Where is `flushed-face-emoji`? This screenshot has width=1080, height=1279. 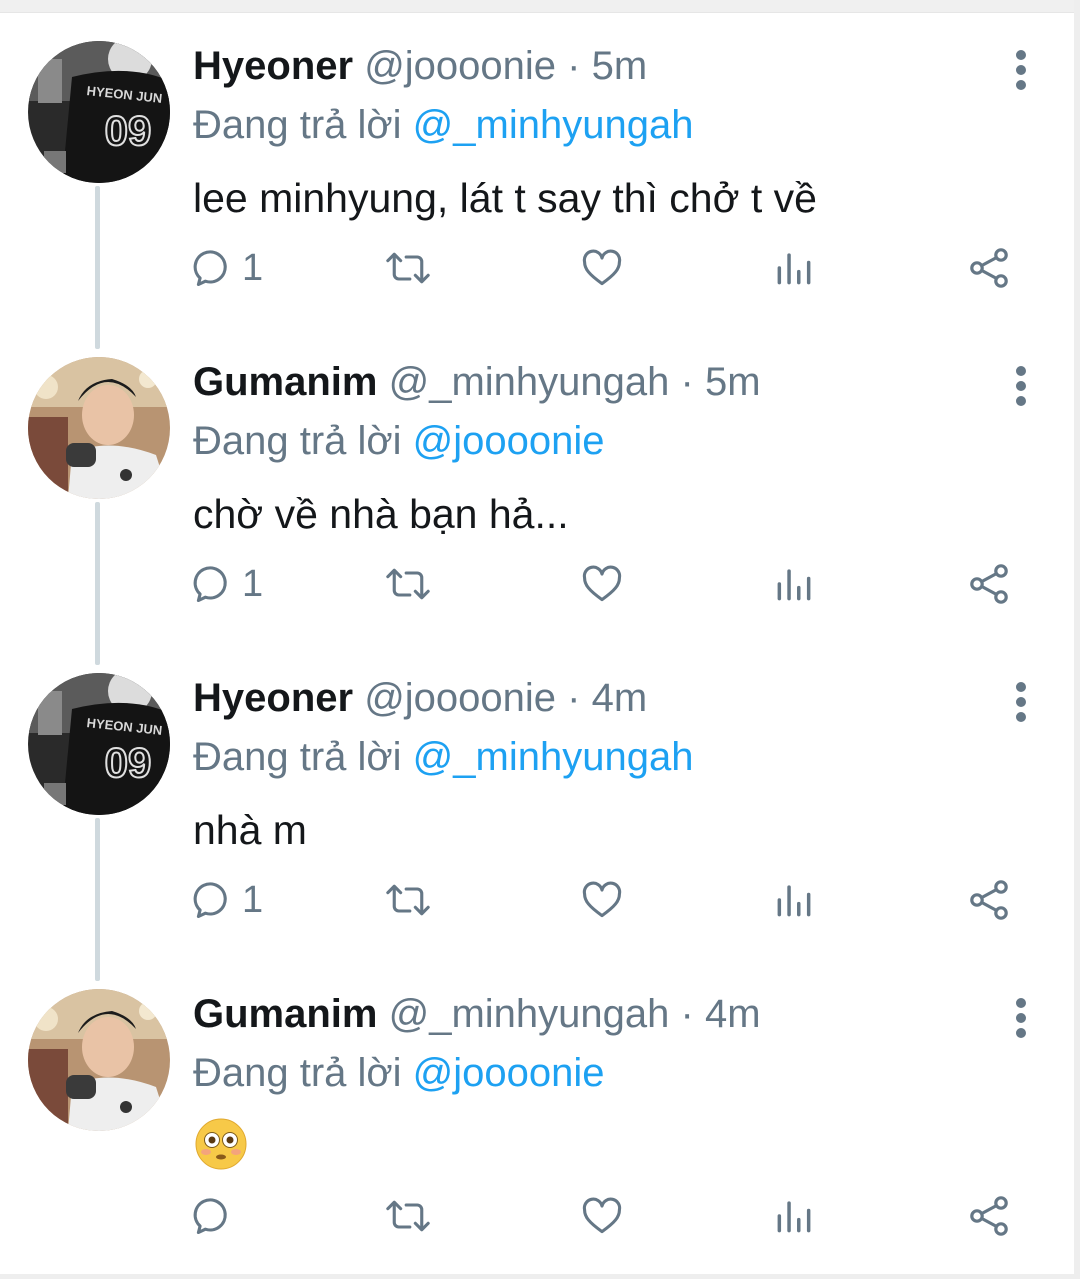 flushed-face-emoji is located at coordinates (221, 1144).